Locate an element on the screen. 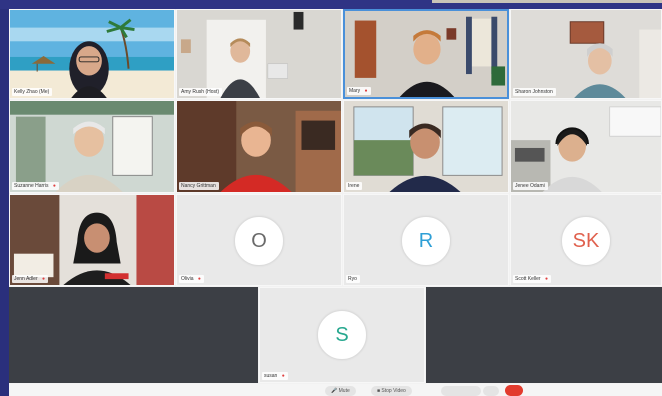 This screenshot has width=662, height=396. video-tile-jenee-odami: Jenee Odami is located at coordinates (586, 146).